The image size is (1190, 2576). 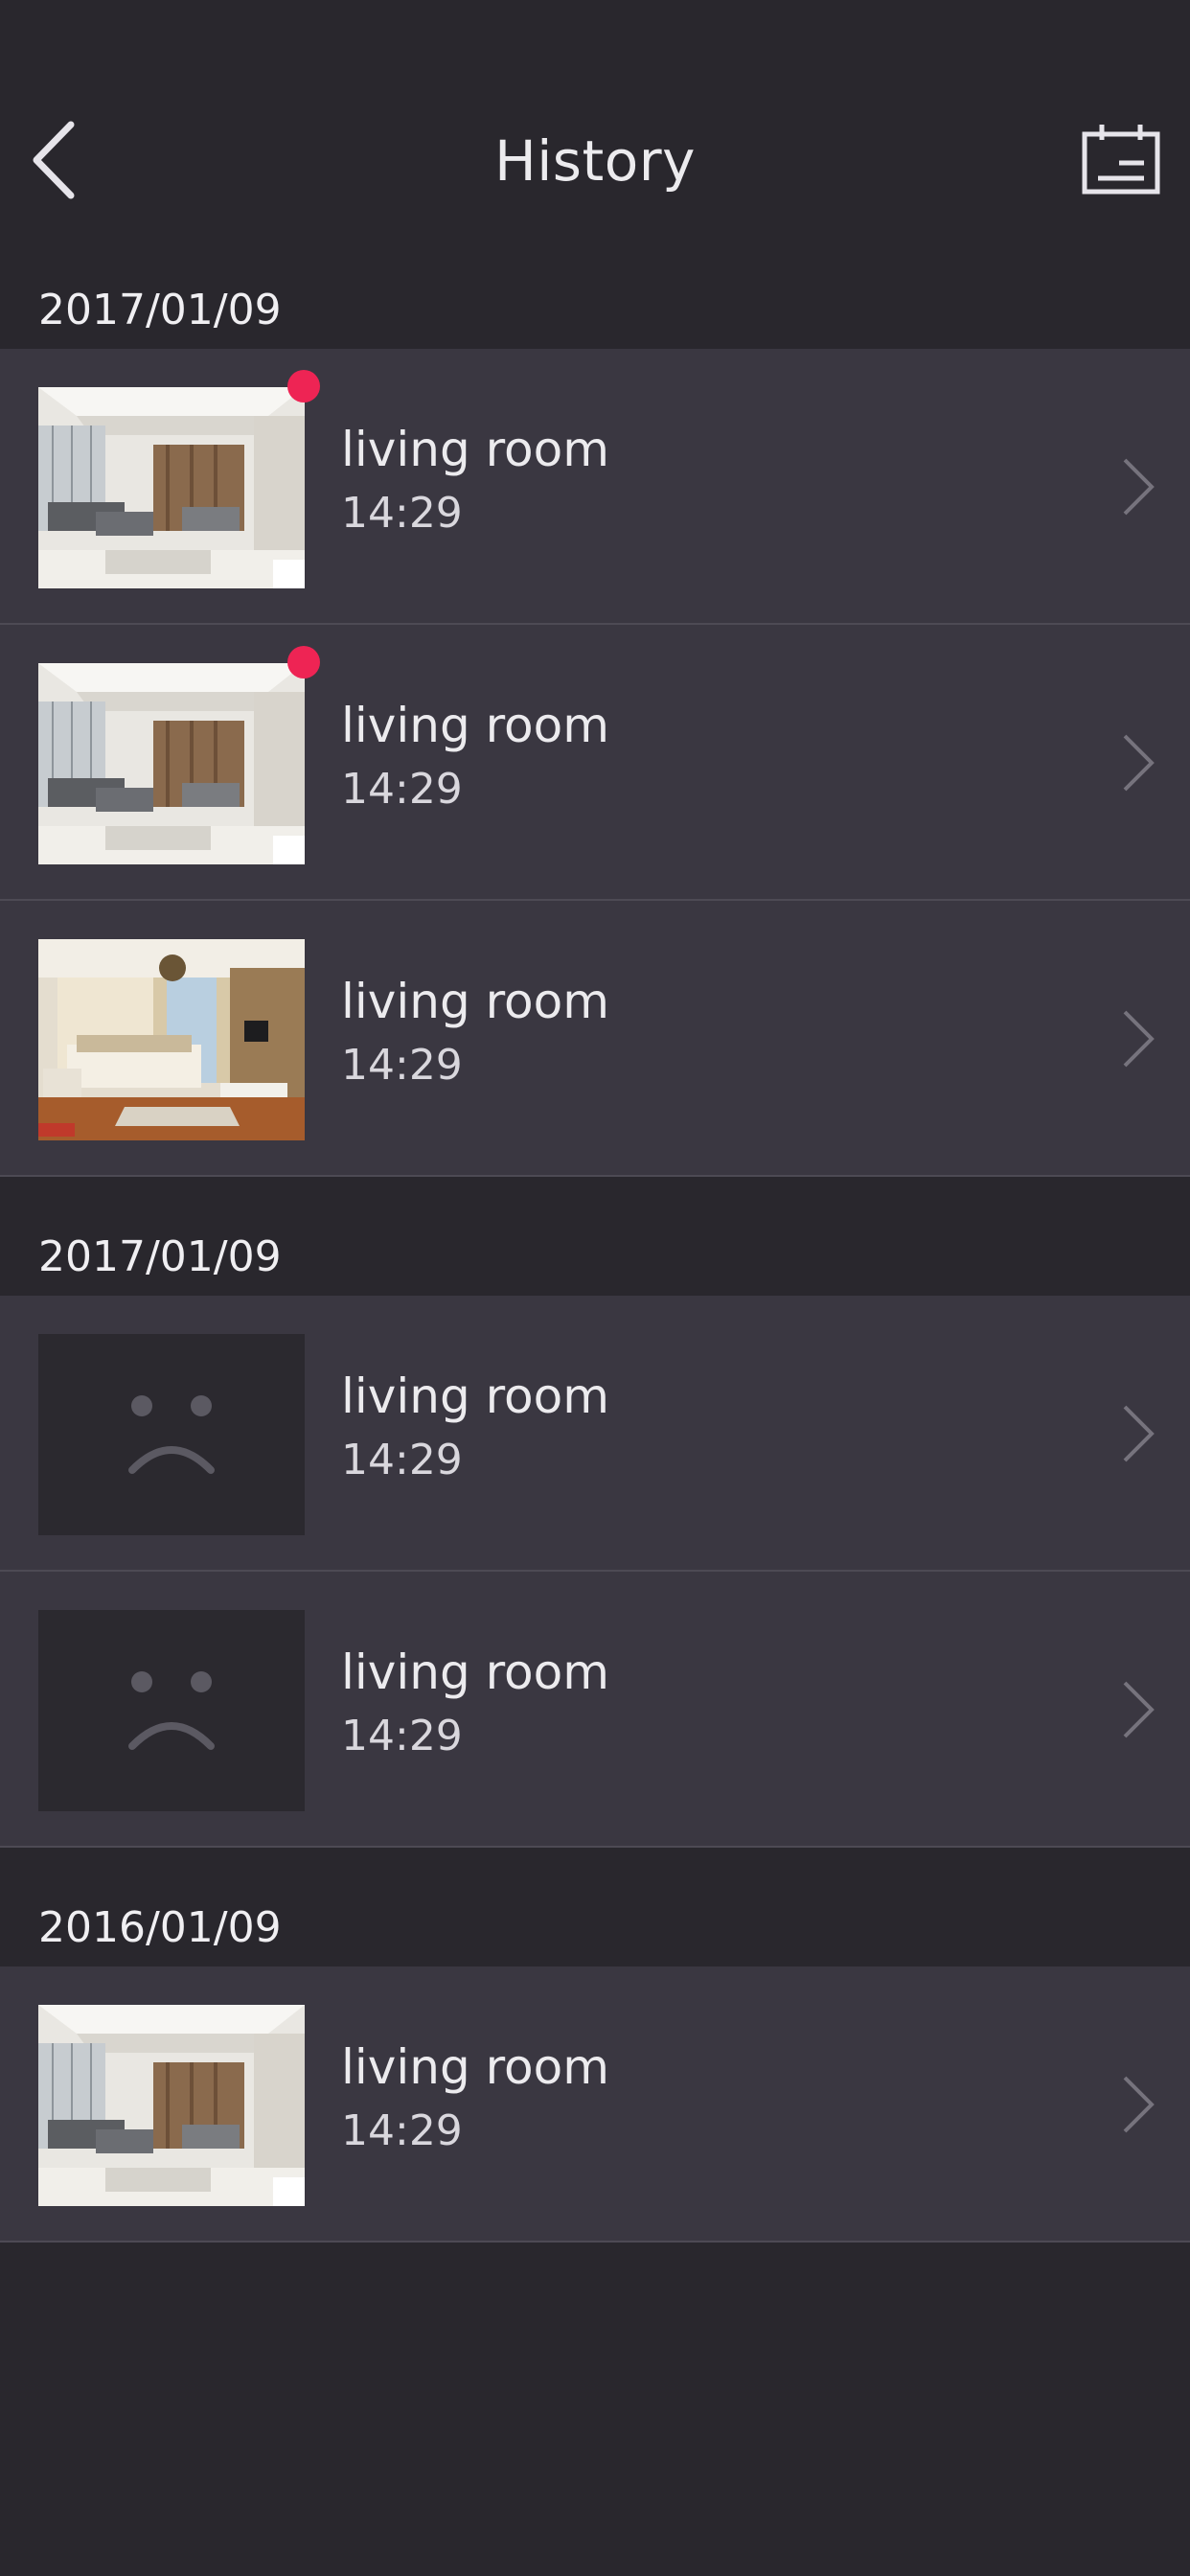 What do you see at coordinates (595, 161) in the screenshot?
I see `page-title: History` at bounding box center [595, 161].